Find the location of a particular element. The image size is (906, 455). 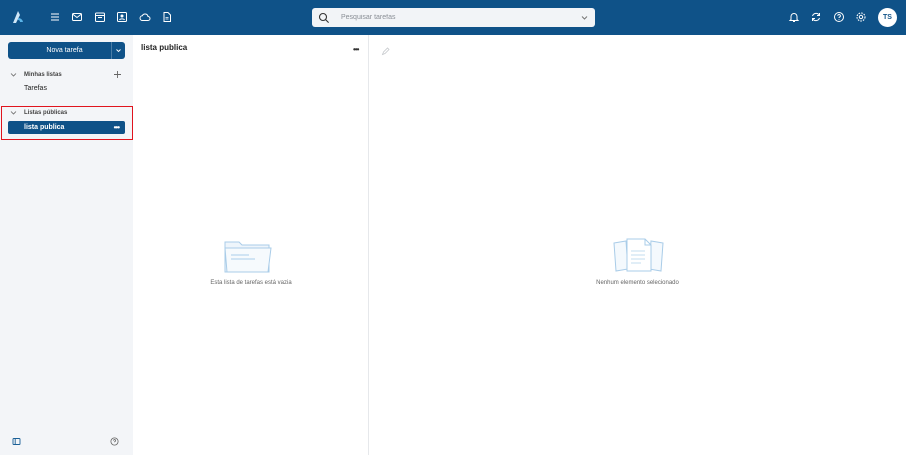

sidebar-item-tarefas: Tarefas is located at coordinates (35, 88).